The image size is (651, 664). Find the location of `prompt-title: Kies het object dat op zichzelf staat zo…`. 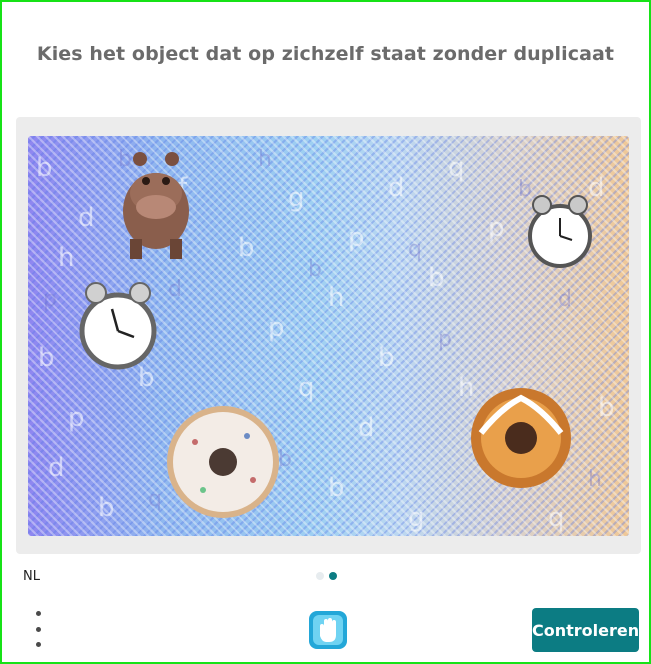

prompt-title: Kies het object dat op zichzelf staat zo… is located at coordinates (325, 54).